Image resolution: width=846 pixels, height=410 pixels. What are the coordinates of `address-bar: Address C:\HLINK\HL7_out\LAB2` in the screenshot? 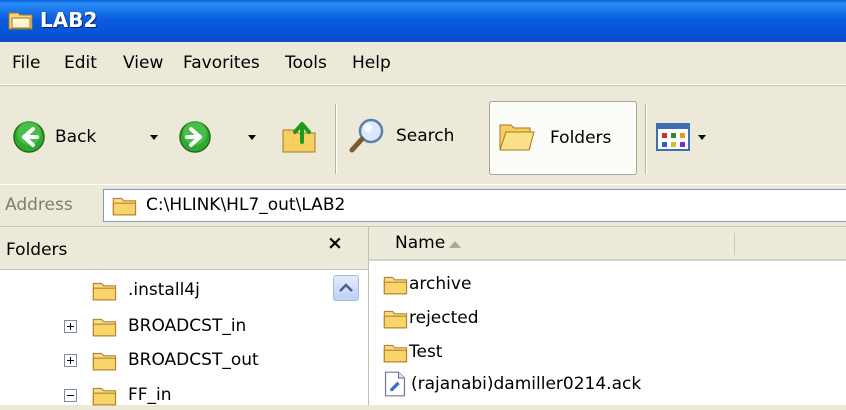 It's located at (423, 205).